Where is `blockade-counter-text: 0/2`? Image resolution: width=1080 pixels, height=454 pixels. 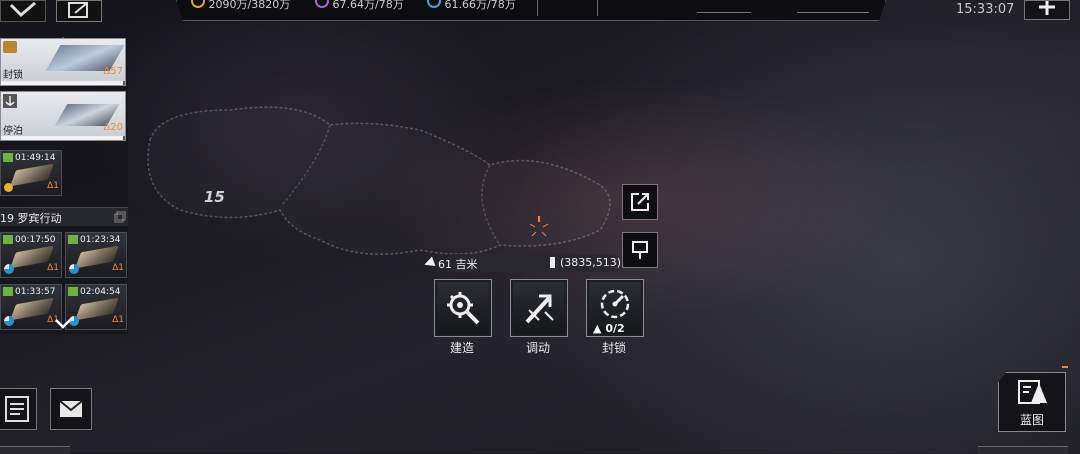 blockade-counter-text: 0/2 is located at coordinates (615, 328).